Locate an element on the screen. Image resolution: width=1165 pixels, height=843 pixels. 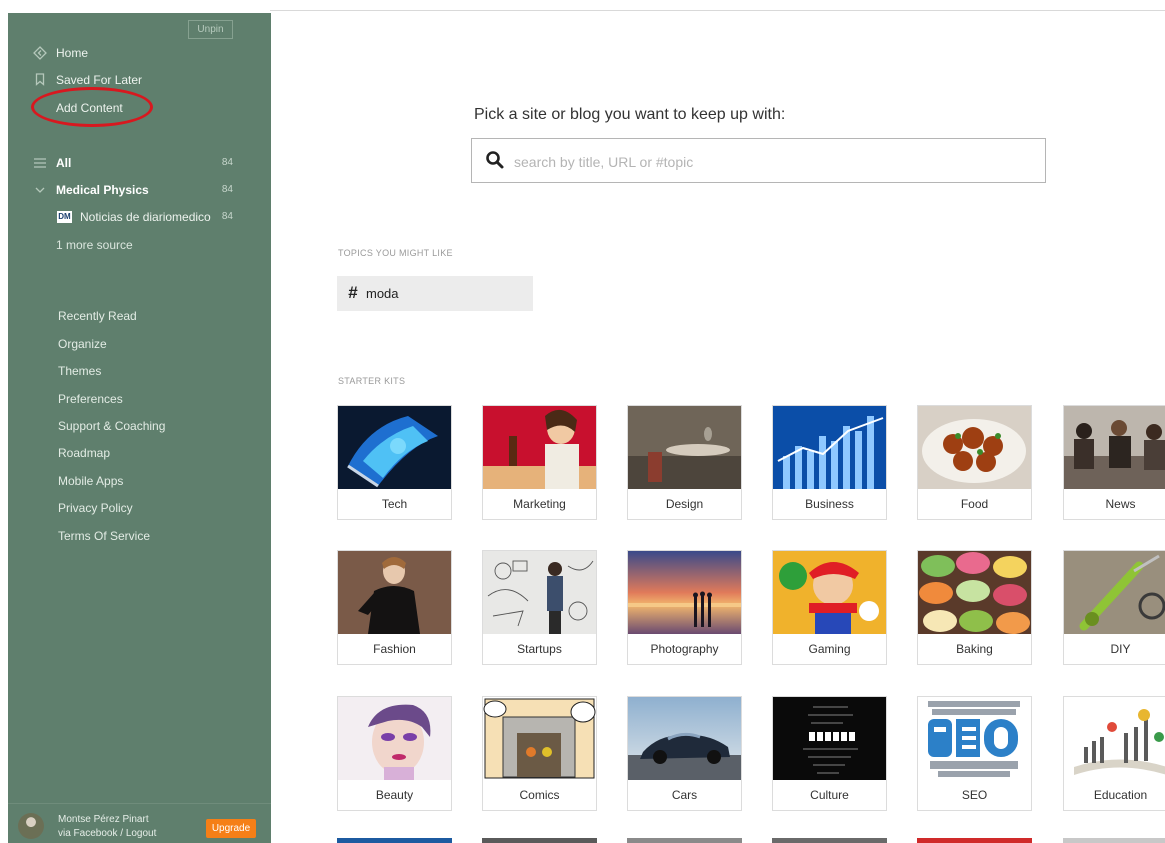
starter-kit-fashion: Fashion is located at coordinates (394, 607).